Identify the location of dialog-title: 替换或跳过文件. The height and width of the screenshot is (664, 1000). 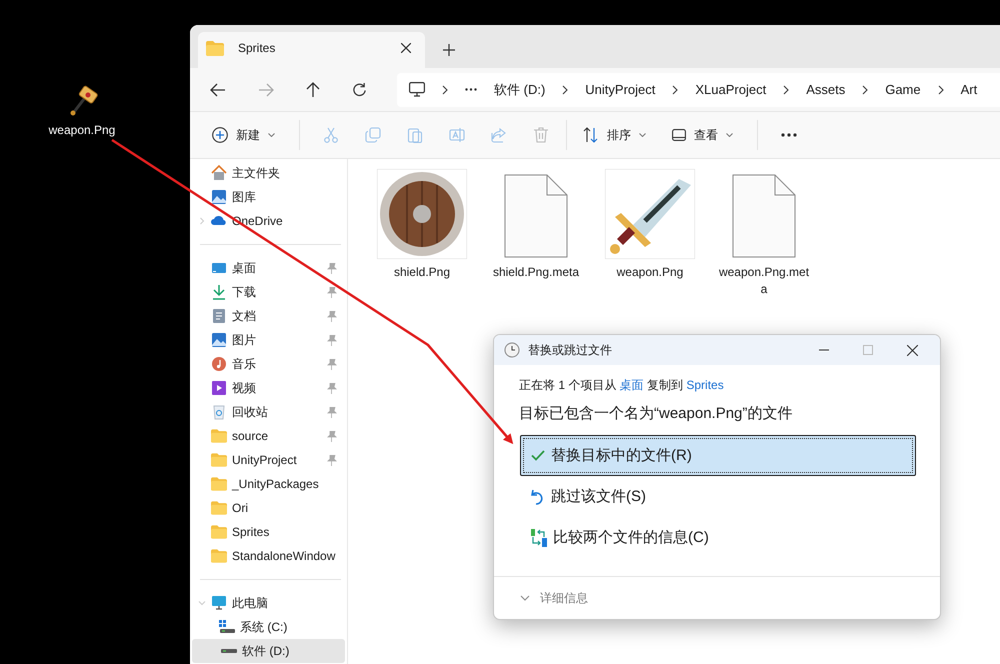
(570, 350).